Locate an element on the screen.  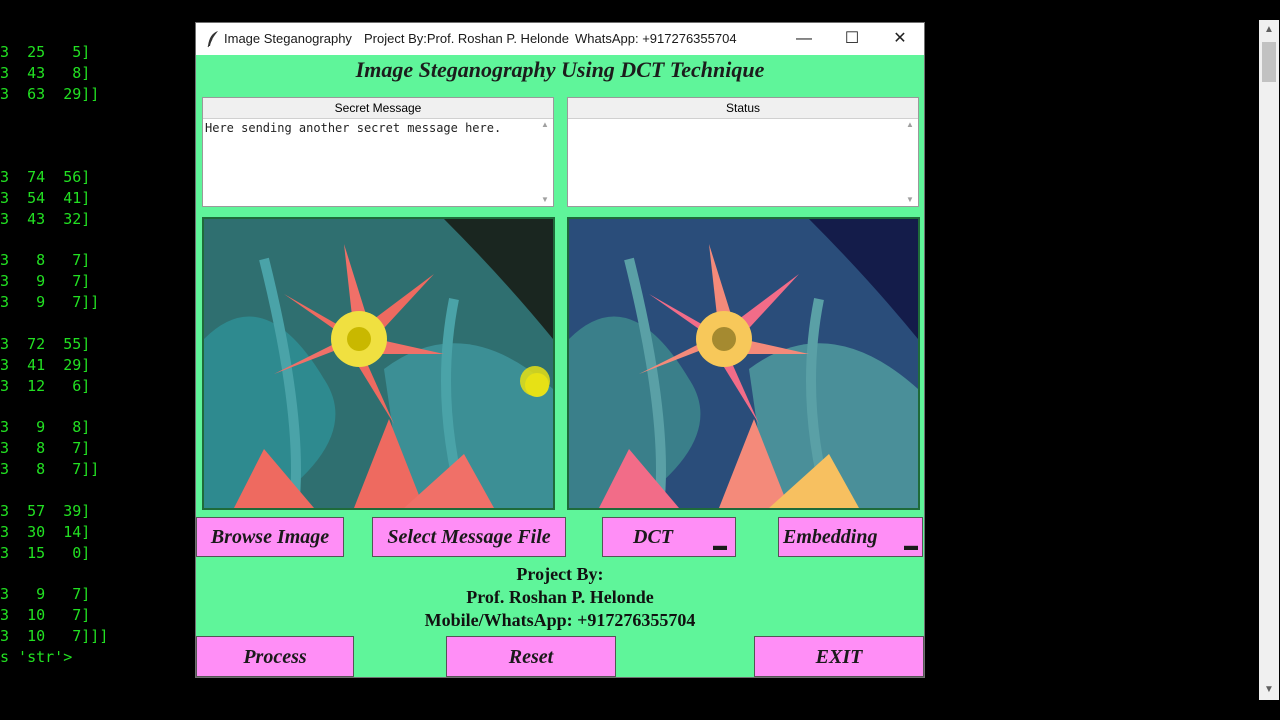
credits-name: Prof. Roshan P. Helonde is located at coordinates (560, 597).